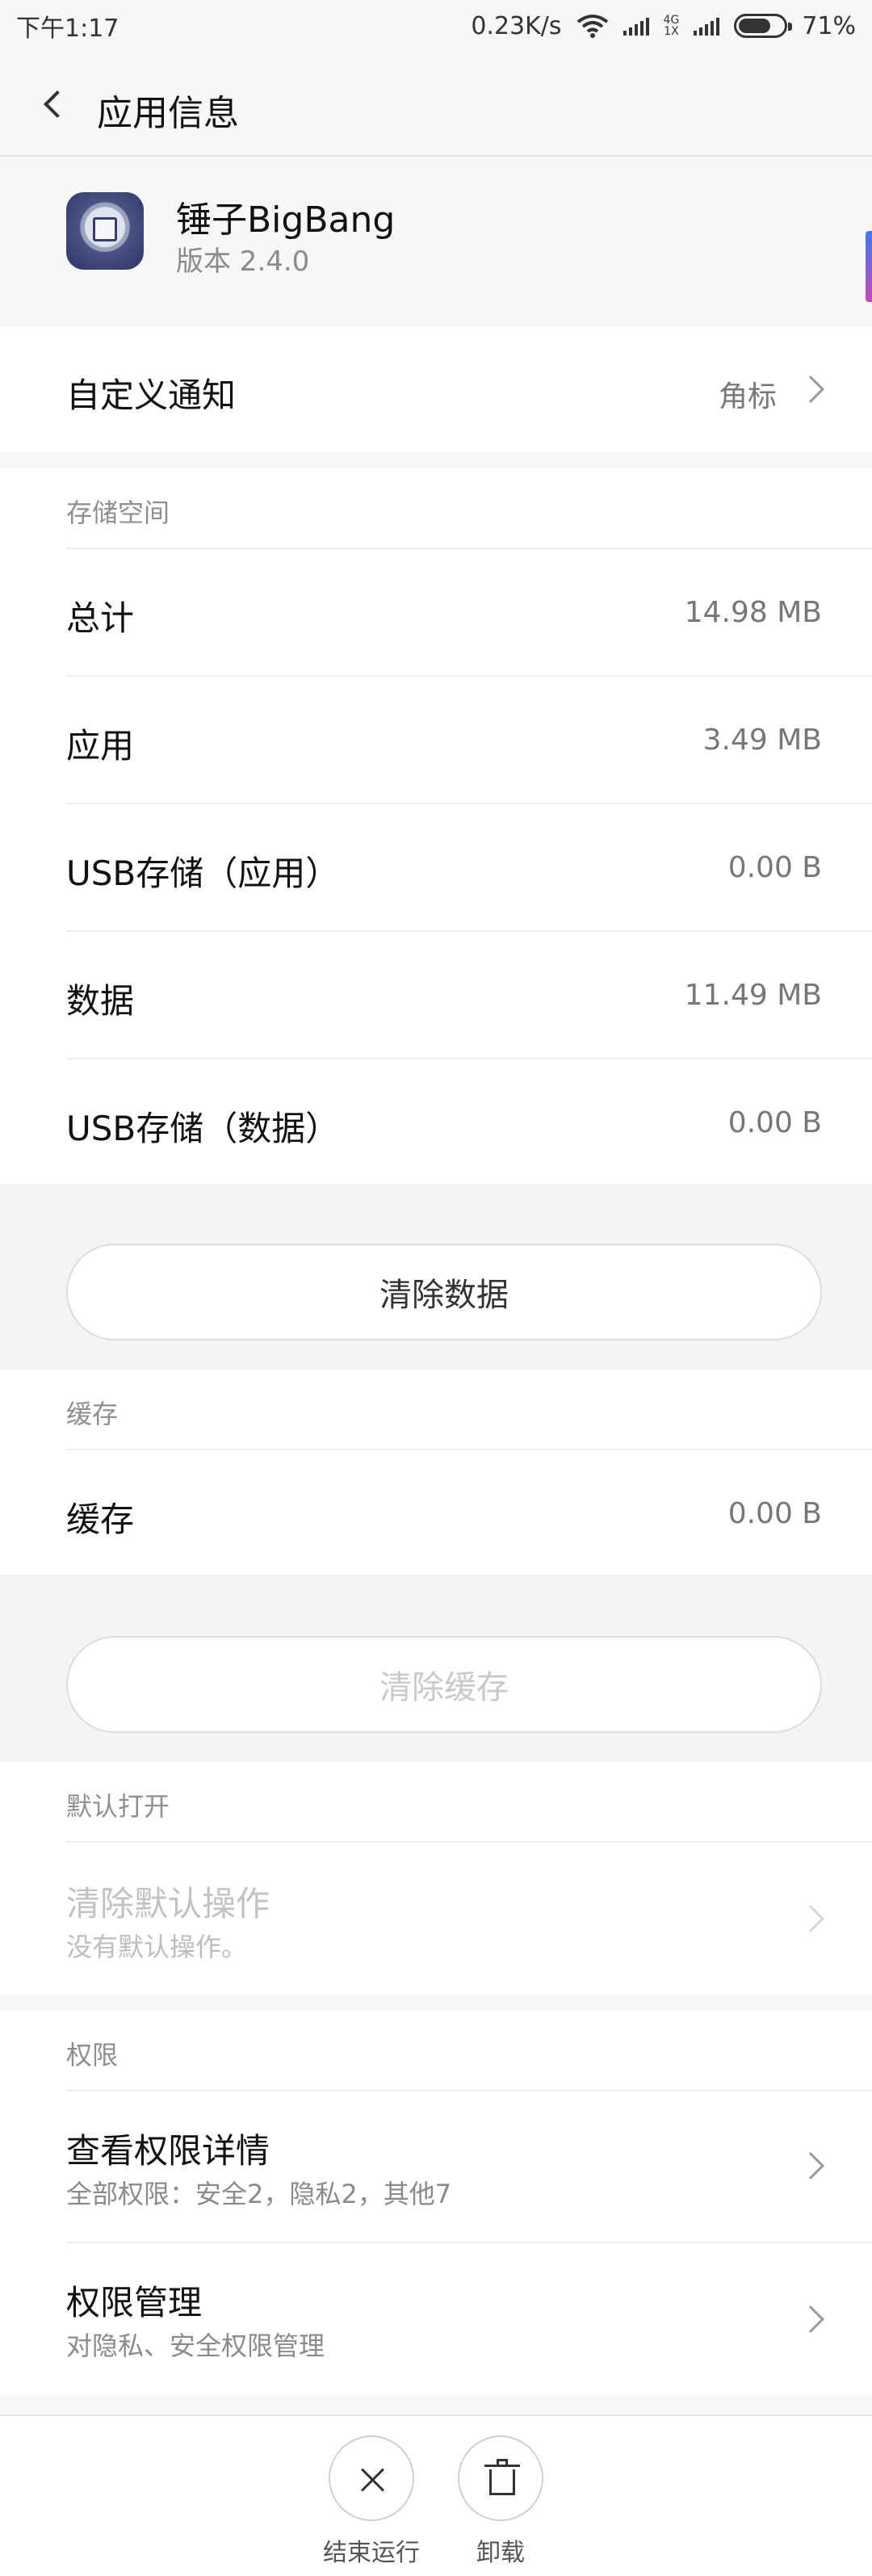 Image resolution: width=872 pixels, height=2576 pixels. Describe the element at coordinates (195, 2346) in the screenshot. I see `permission-management-subtitle: 对隐私、安全权限管理` at that location.